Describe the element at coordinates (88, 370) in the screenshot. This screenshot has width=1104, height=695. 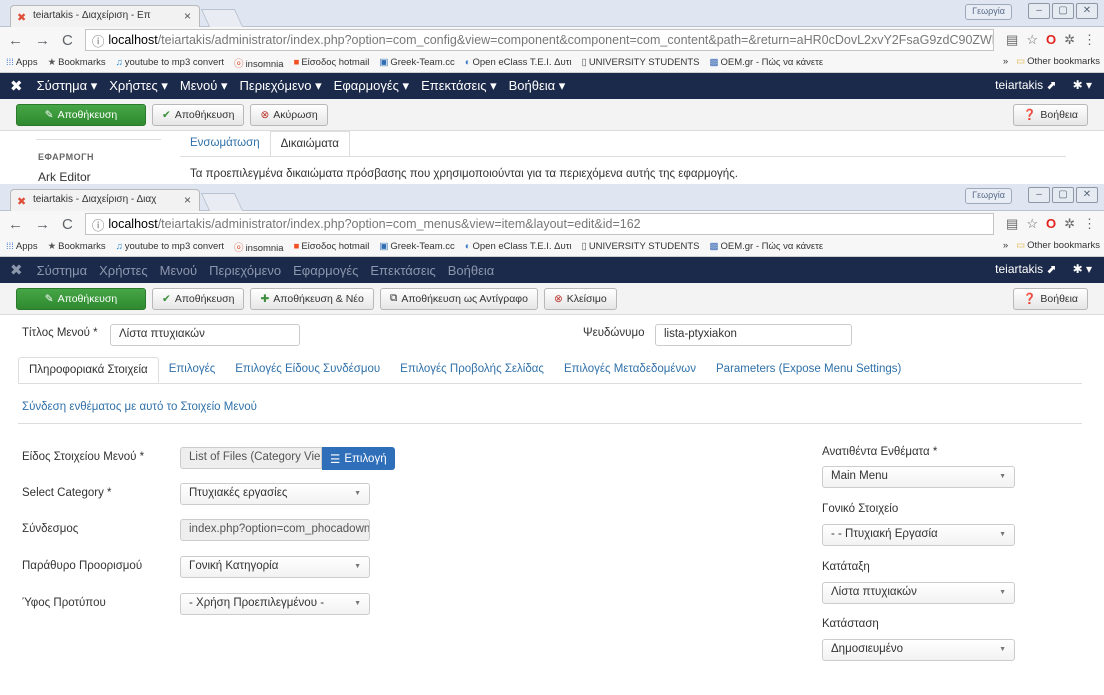
I see `tab-details: Πληροφοριακά Στοιχεία` at that location.